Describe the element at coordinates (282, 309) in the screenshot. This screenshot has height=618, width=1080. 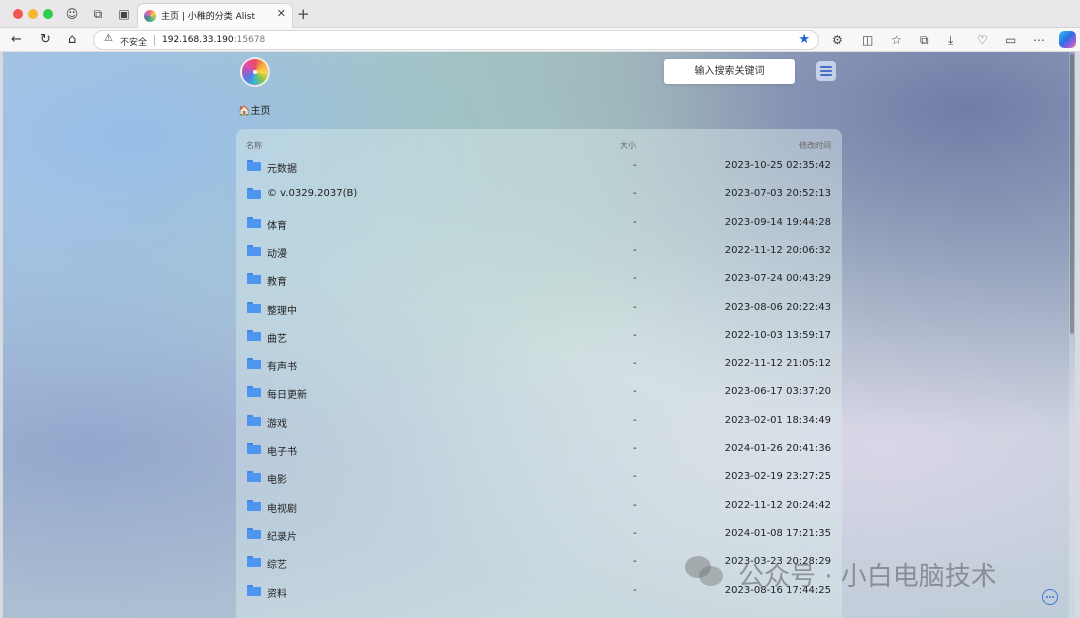
I see `file-name: 整理中` at that location.